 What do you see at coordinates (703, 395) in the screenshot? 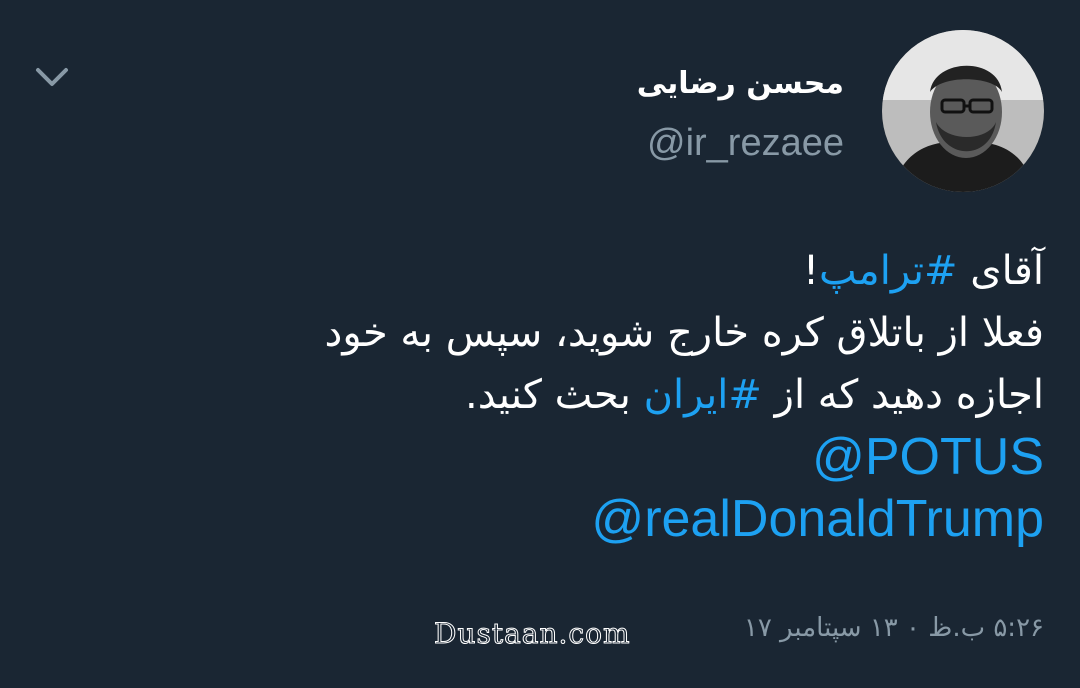
I see `hashtag-link: #ایران` at bounding box center [703, 395].